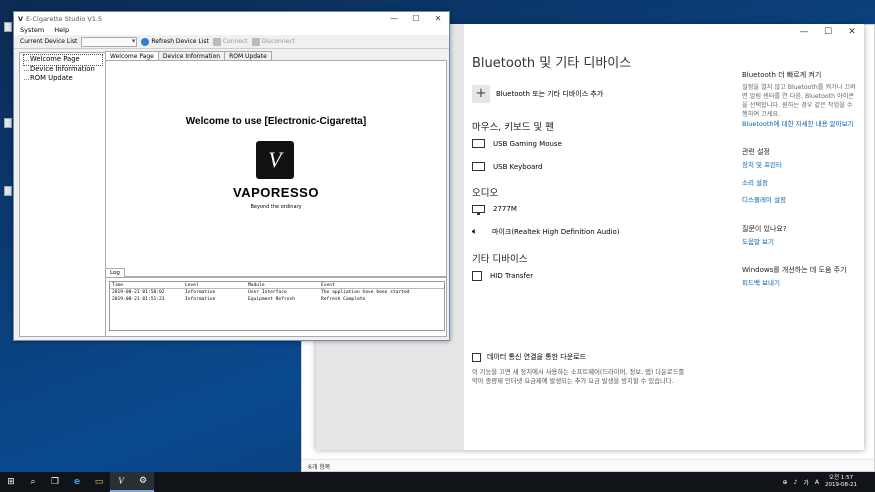 This screenshot has width=875, height=492. What do you see at coordinates (231, 18) in the screenshot?
I see `app-title-bar: V E-Cigarette Studio V1.5 — ☐ ✕` at bounding box center [231, 18].